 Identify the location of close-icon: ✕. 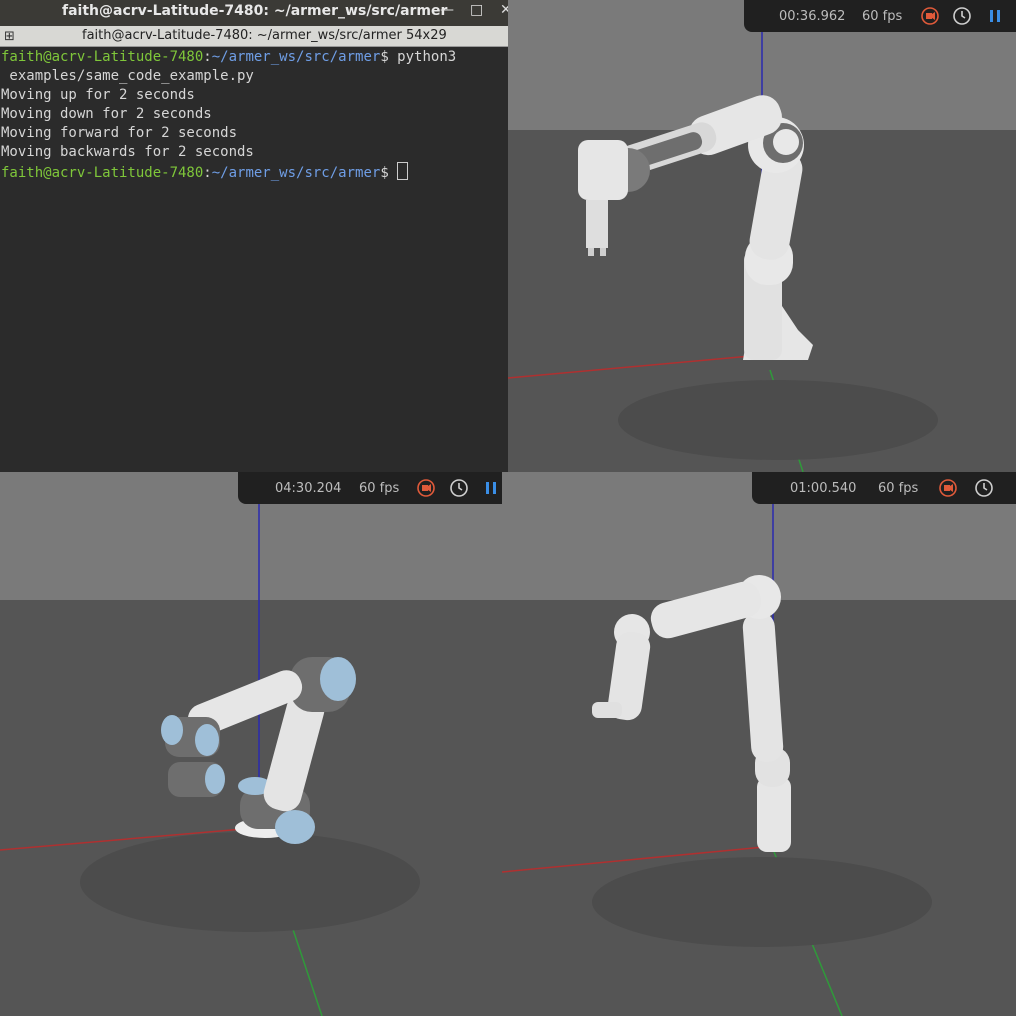
(504, 10).